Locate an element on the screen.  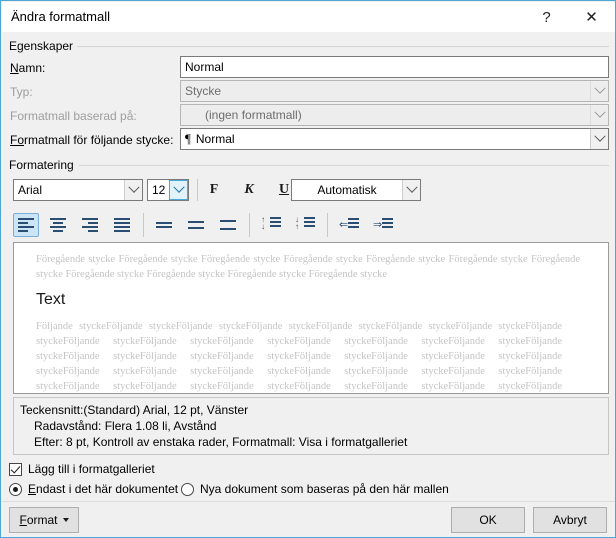
align-center-icon is located at coordinates (58, 225).